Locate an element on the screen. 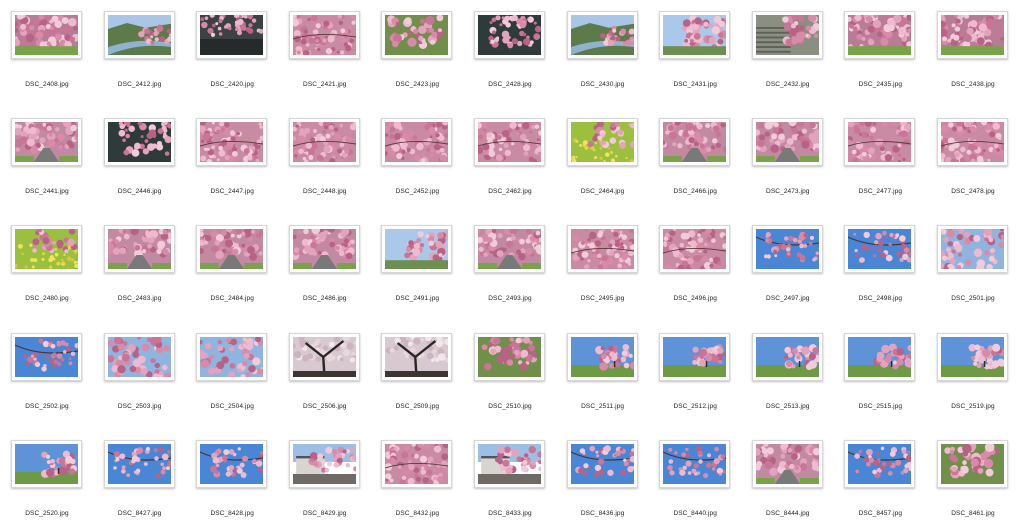  file-item: DSC_2428.jpg is located at coordinates (514, 64).